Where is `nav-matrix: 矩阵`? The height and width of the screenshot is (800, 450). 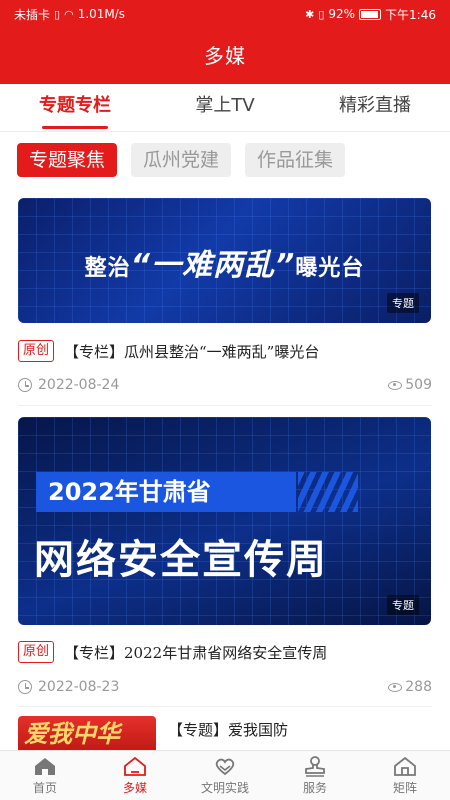
nav-matrix: 矩阵 is located at coordinates (405, 775).